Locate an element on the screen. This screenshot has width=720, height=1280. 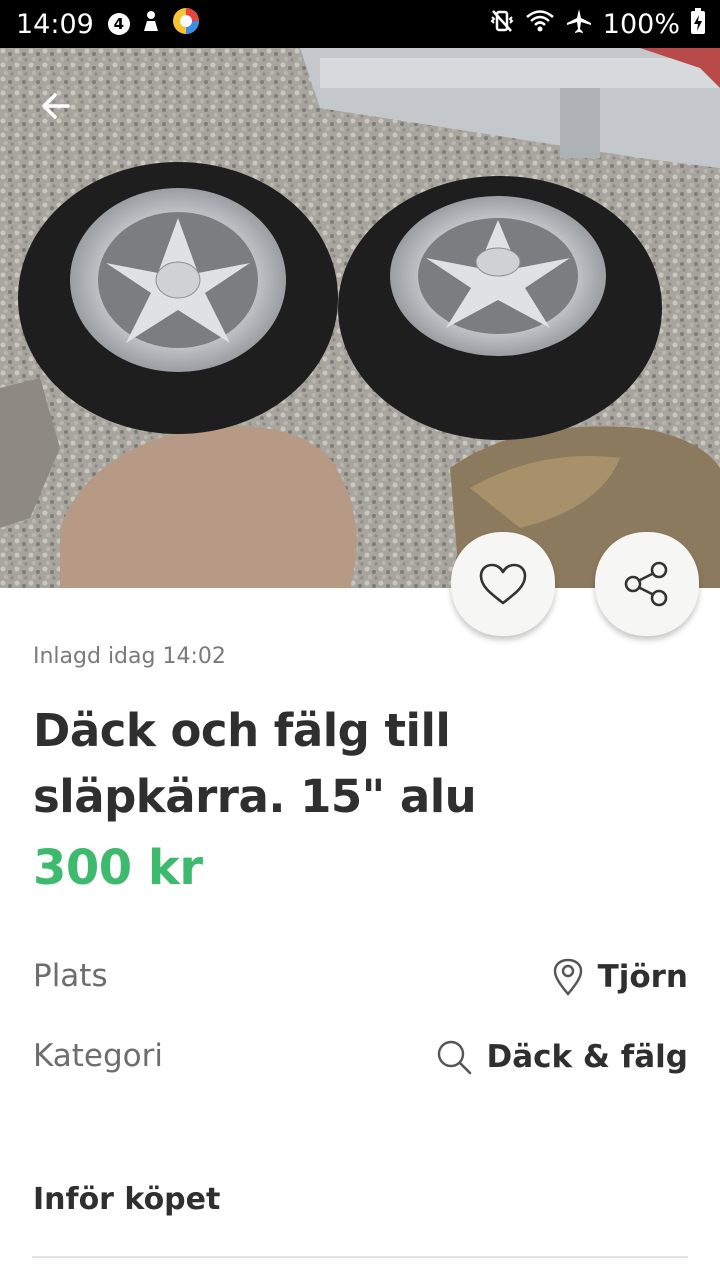
location-label: Plats is located at coordinates (70, 976).